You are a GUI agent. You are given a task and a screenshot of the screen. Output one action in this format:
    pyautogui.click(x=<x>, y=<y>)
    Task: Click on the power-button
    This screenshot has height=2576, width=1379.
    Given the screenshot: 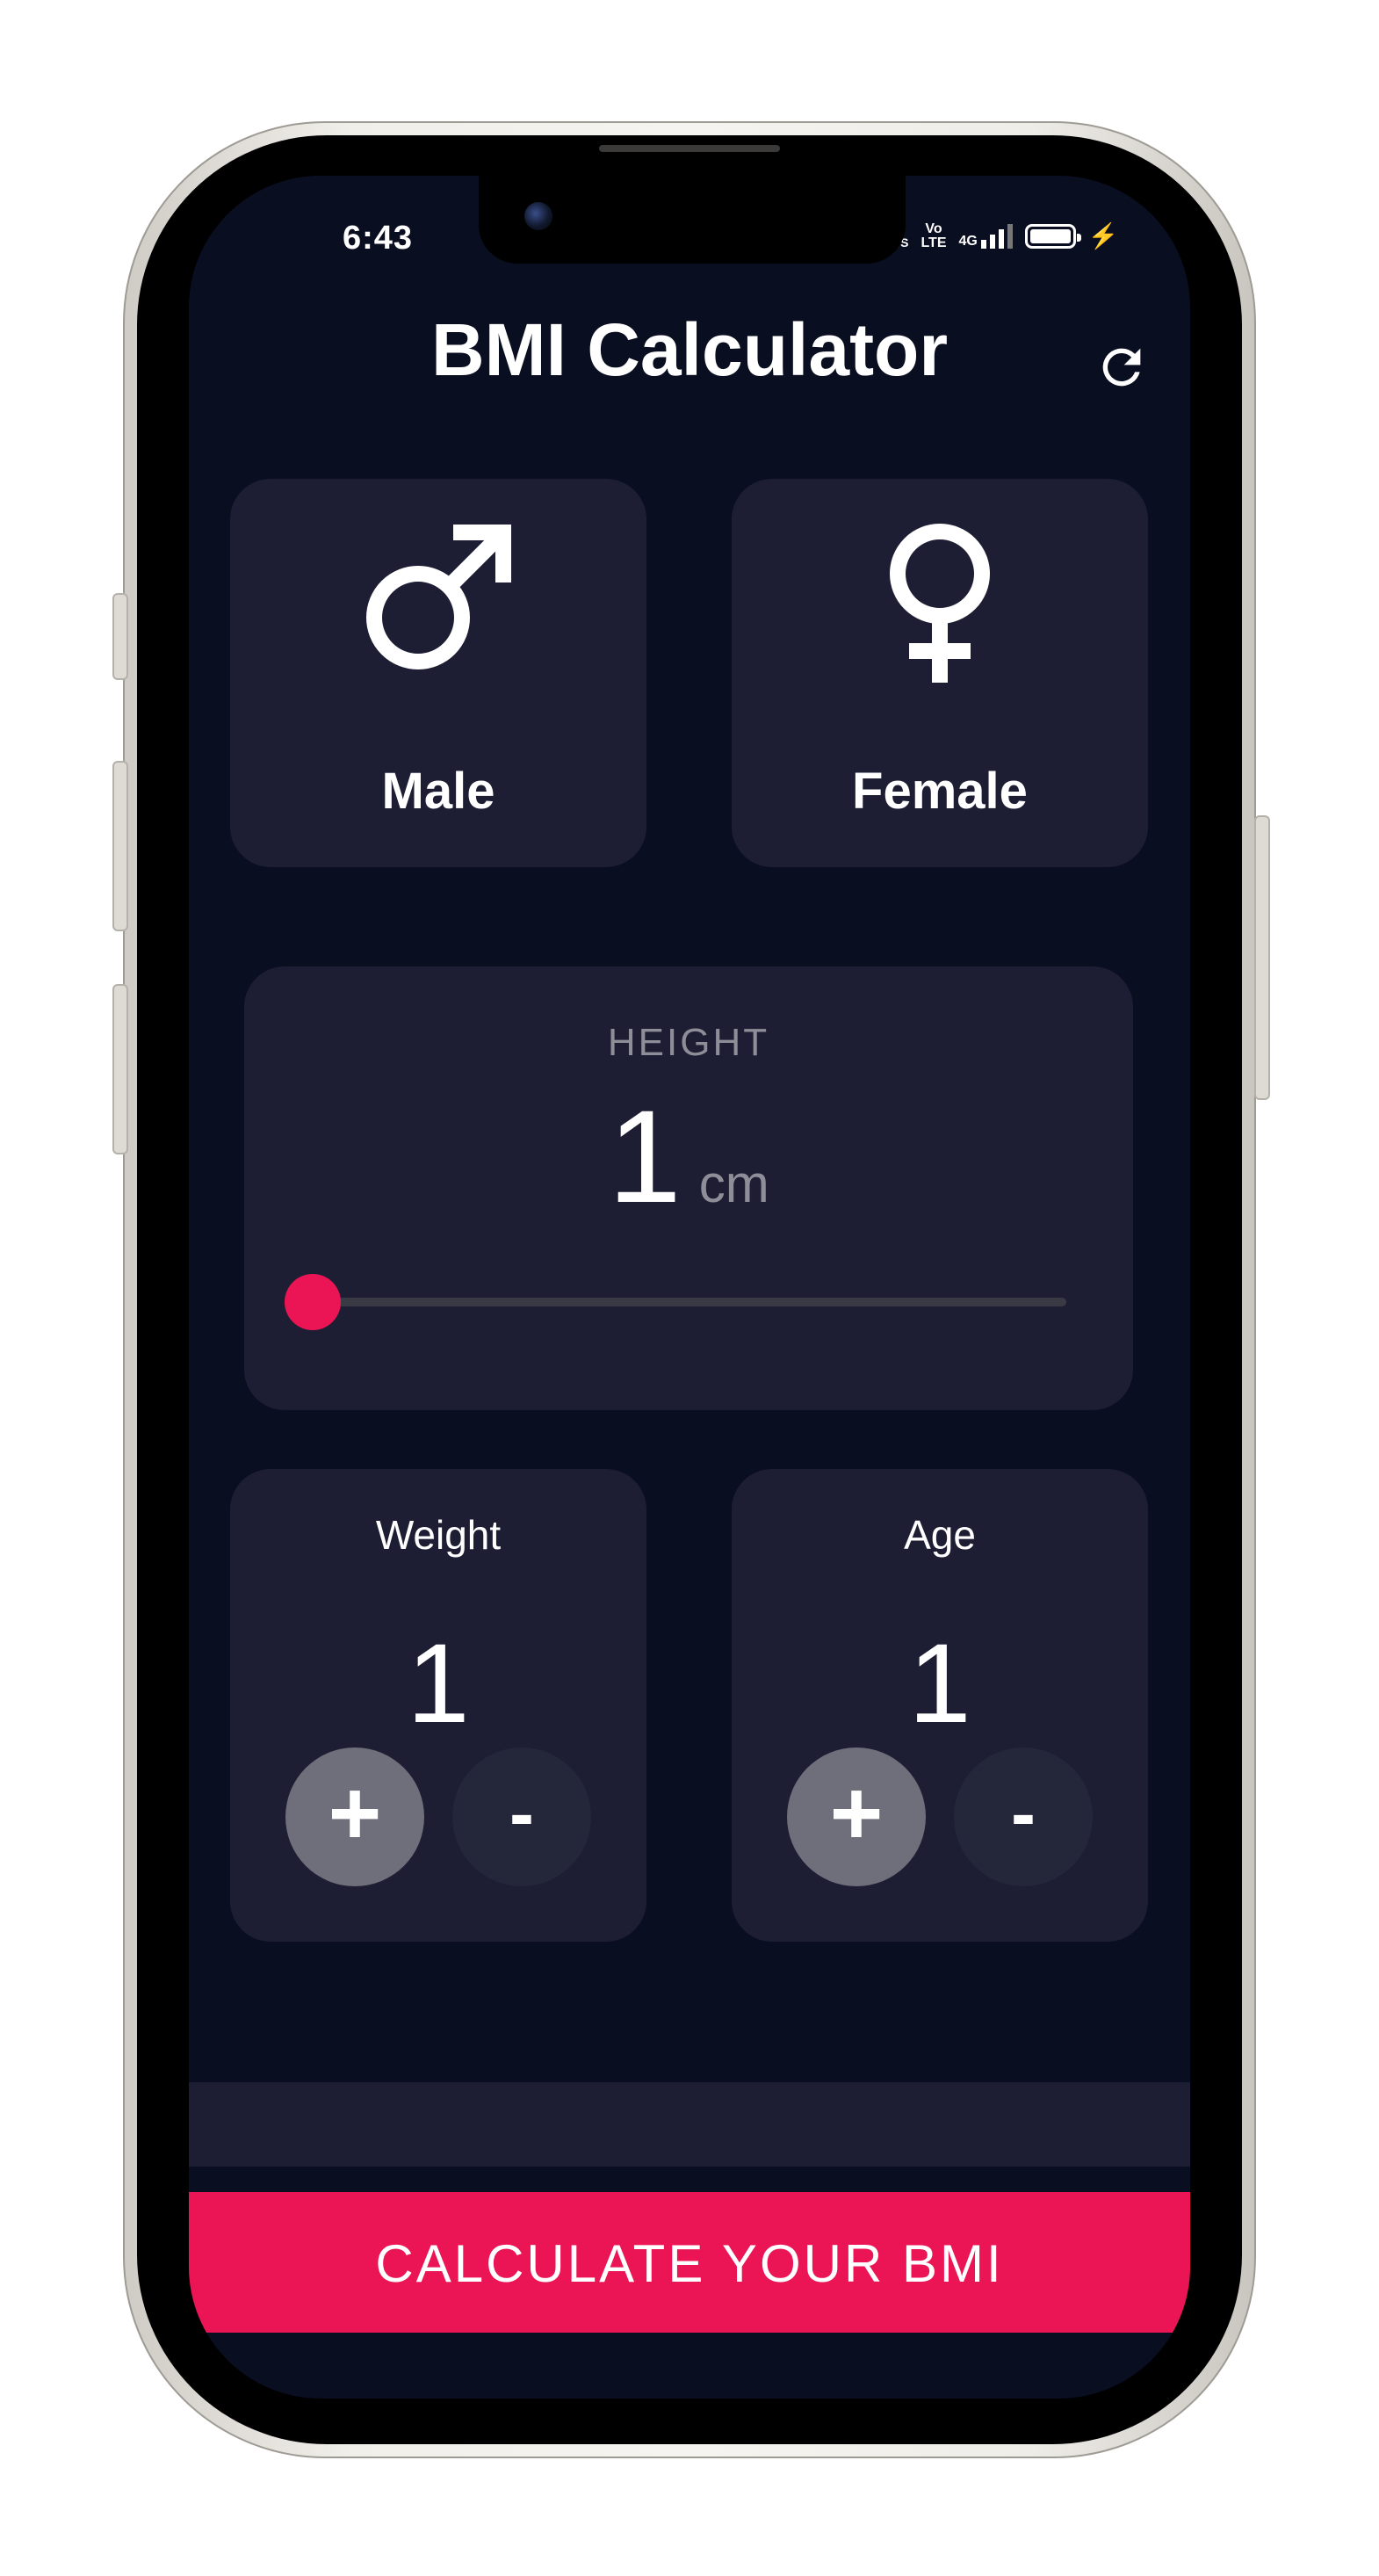 What is the action you would take?
    pyautogui.click(x=1262, y=957)
    